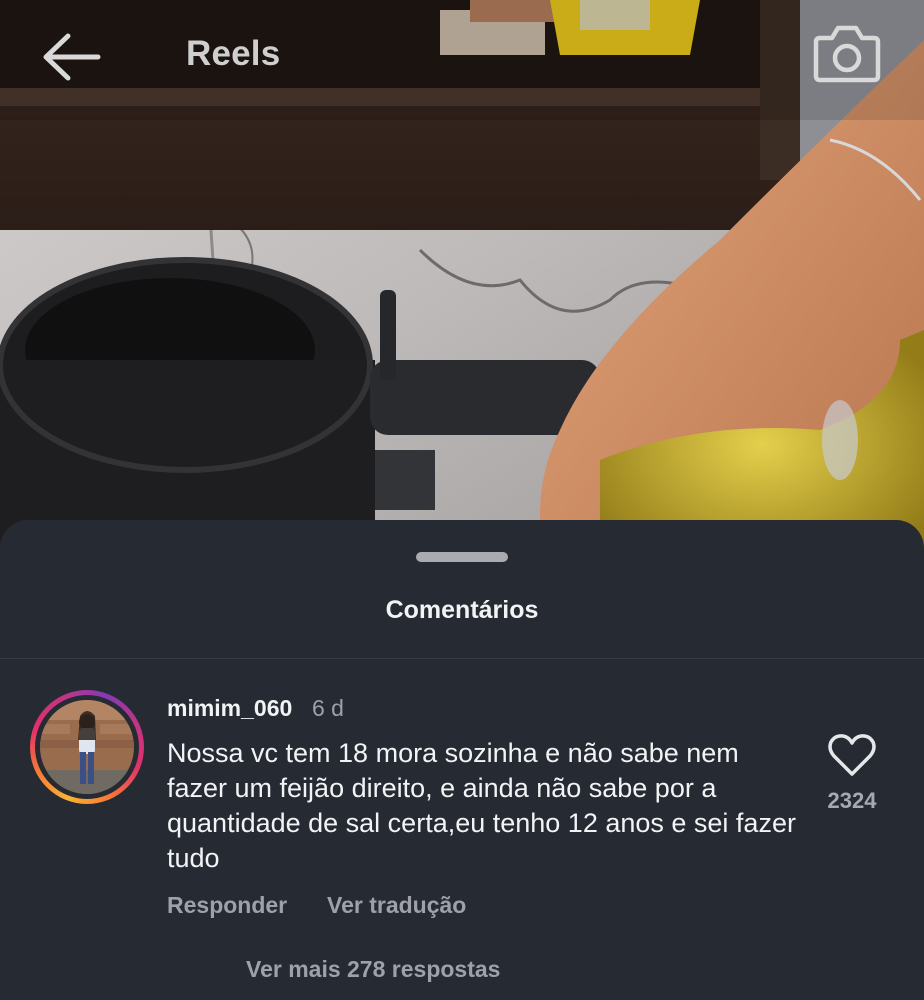 The image size is (924, 1000). I want to click on comment-username: mimim_060, so click(229, 708).